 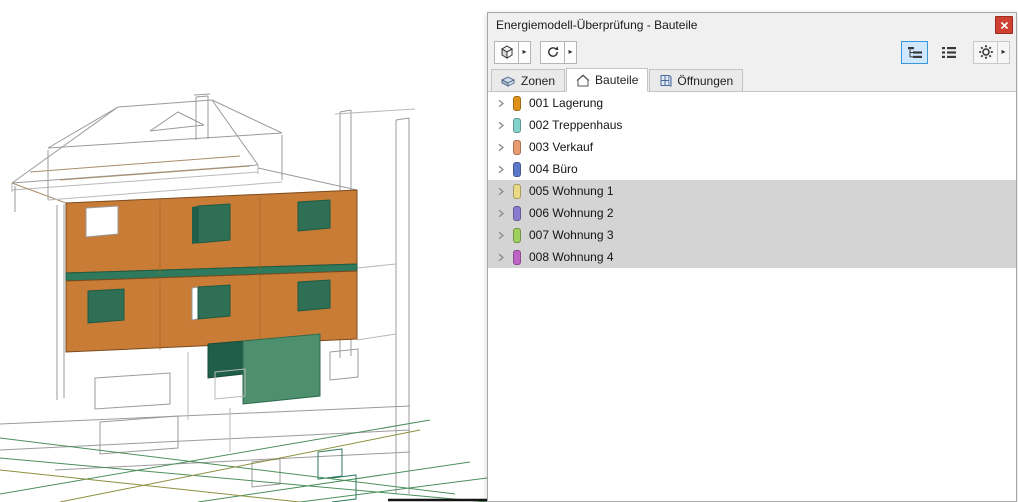 I want to click on list-view-icon, so click(x=948, y=52).